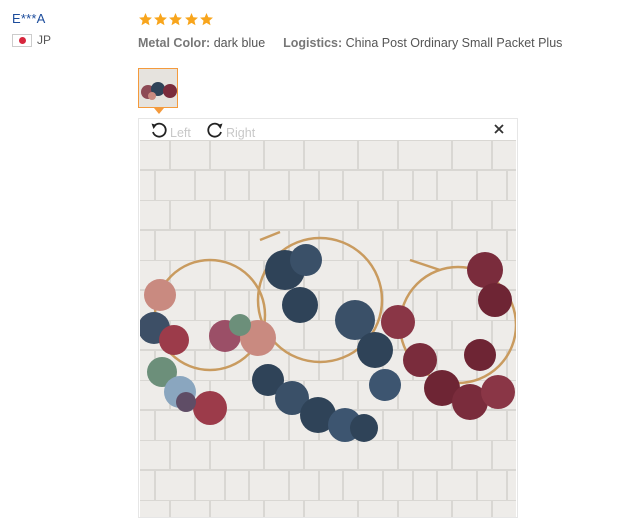 Image resolution: width=628 pixels, height=525 pixels. Describe the element at coordinates (180, 132) in the screenshot. I see `rotate-left-label: Left` at that location.